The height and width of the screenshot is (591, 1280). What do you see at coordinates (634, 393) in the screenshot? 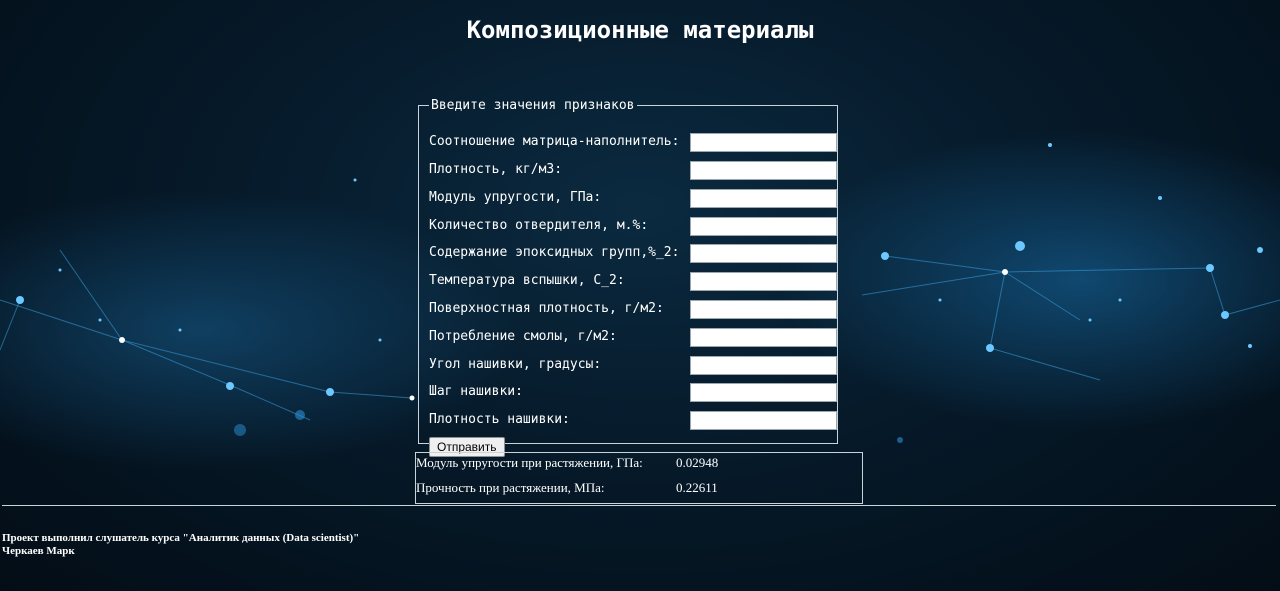
I see `field-row-stitch-pitch: Шаг нашивки:` at bounding box center [634, 393].